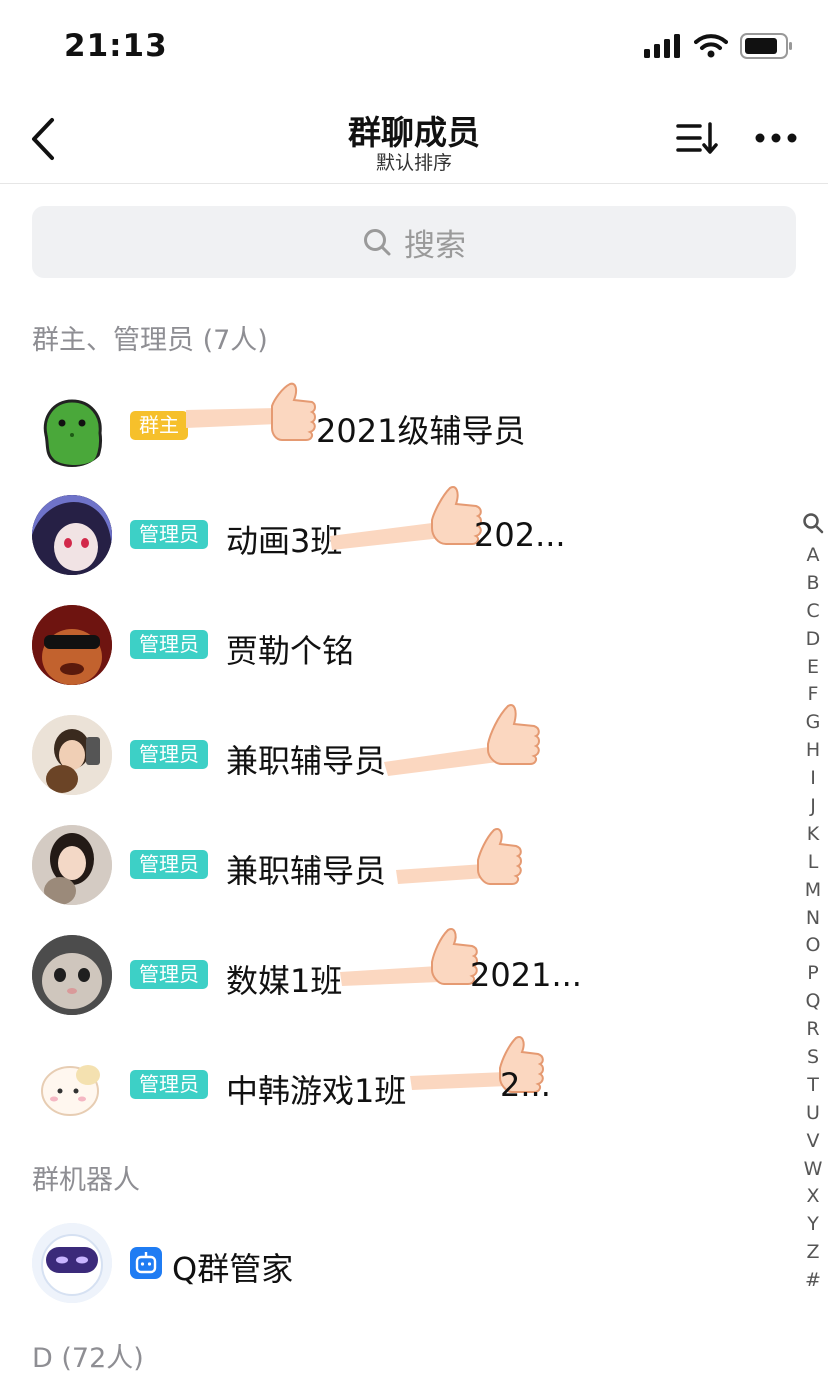  What do you see at coordinates (813, 640) in the screenshot?
I see `index-letter: D` at bounding box center [813, 640].